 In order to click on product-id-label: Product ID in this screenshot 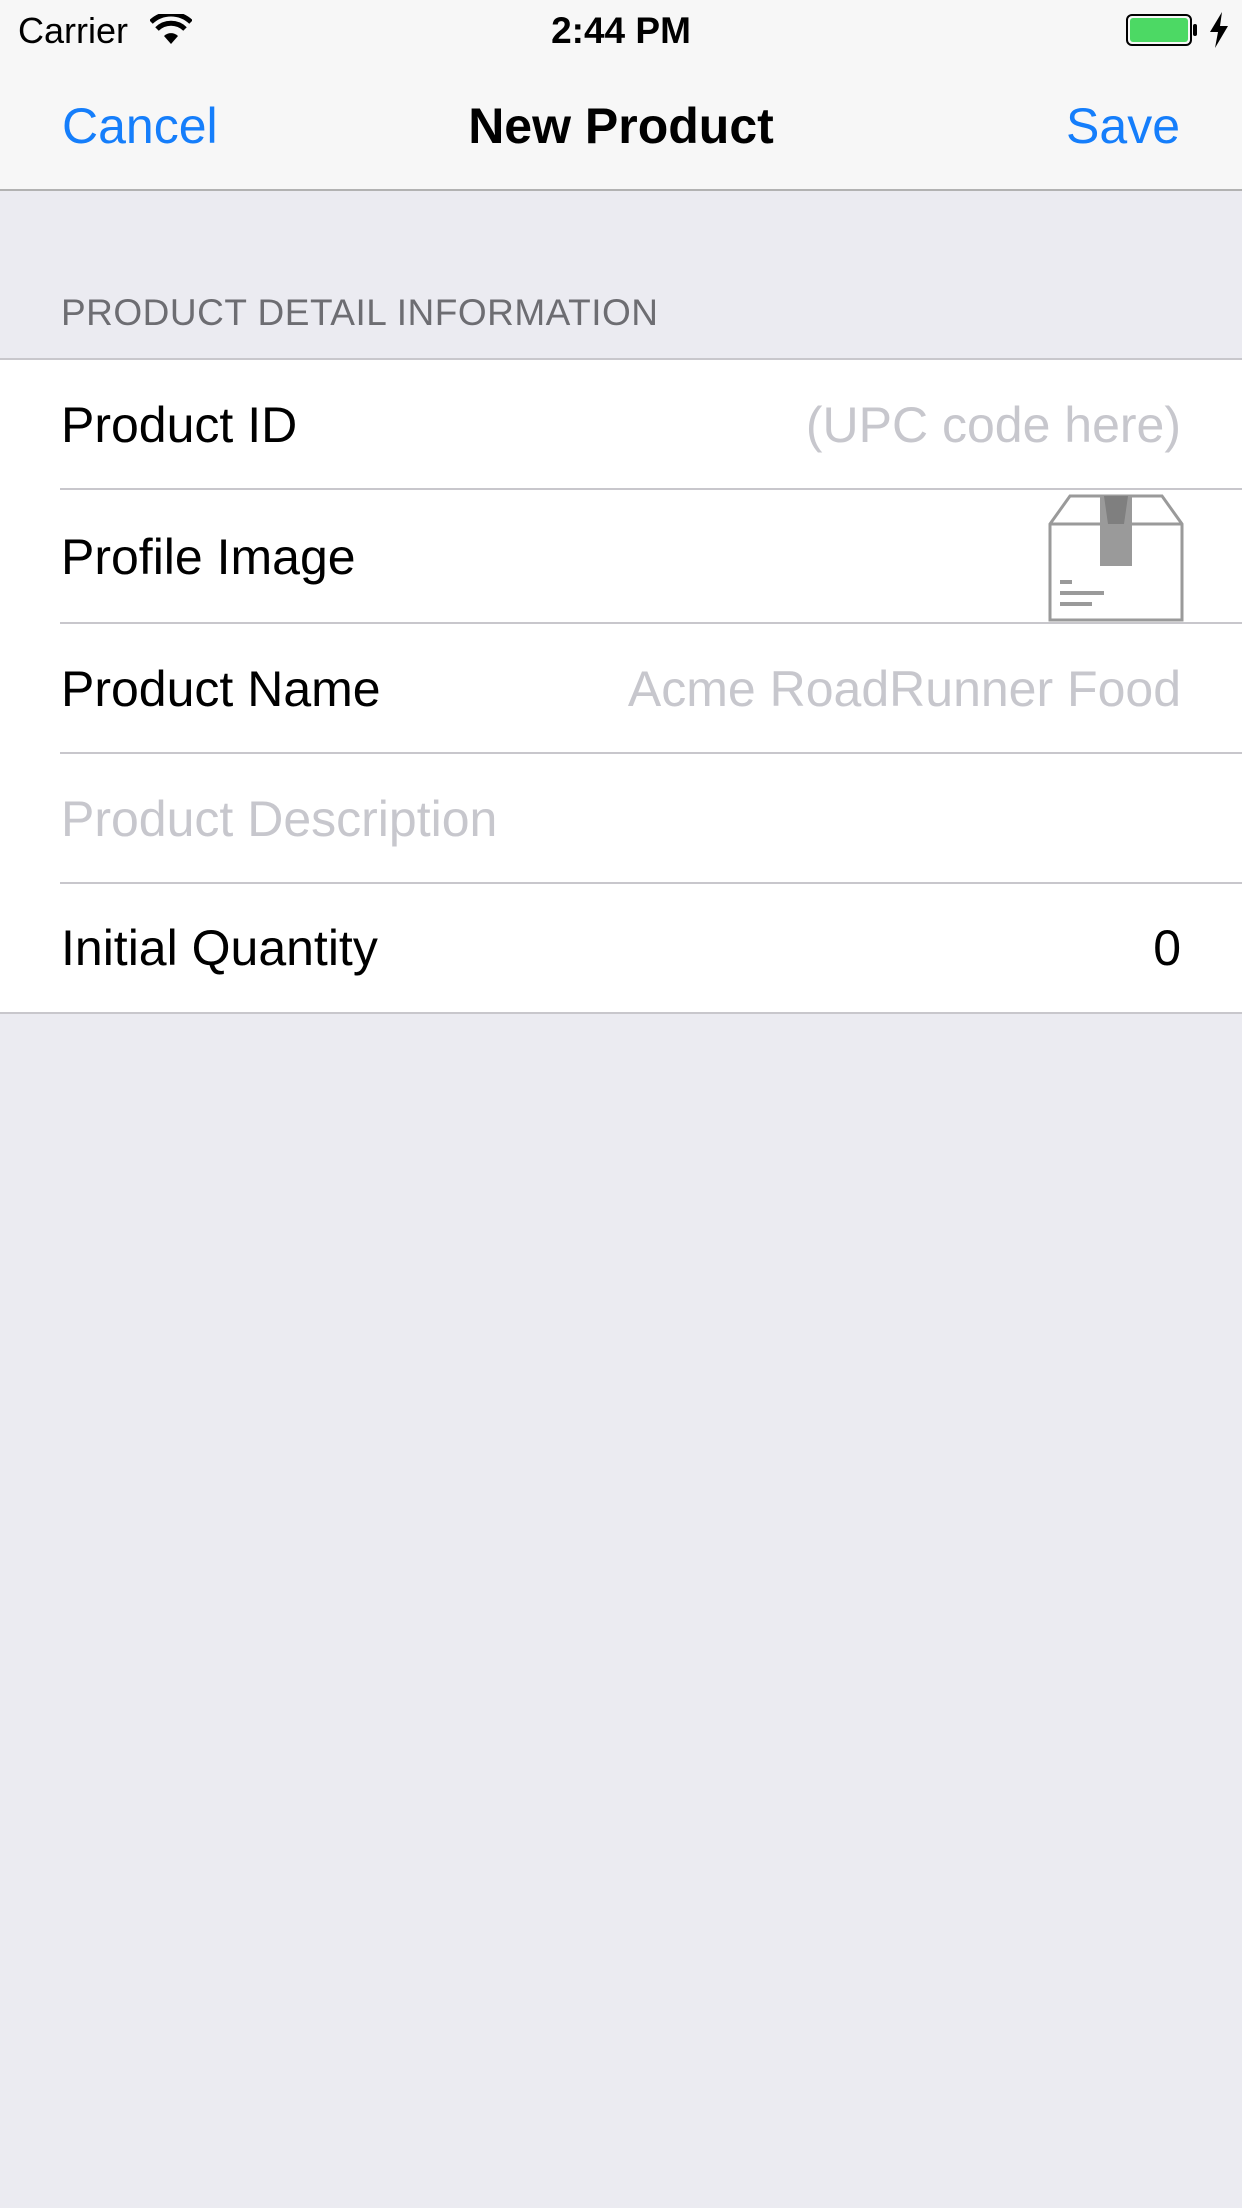, I will do `click(179, 425)`.